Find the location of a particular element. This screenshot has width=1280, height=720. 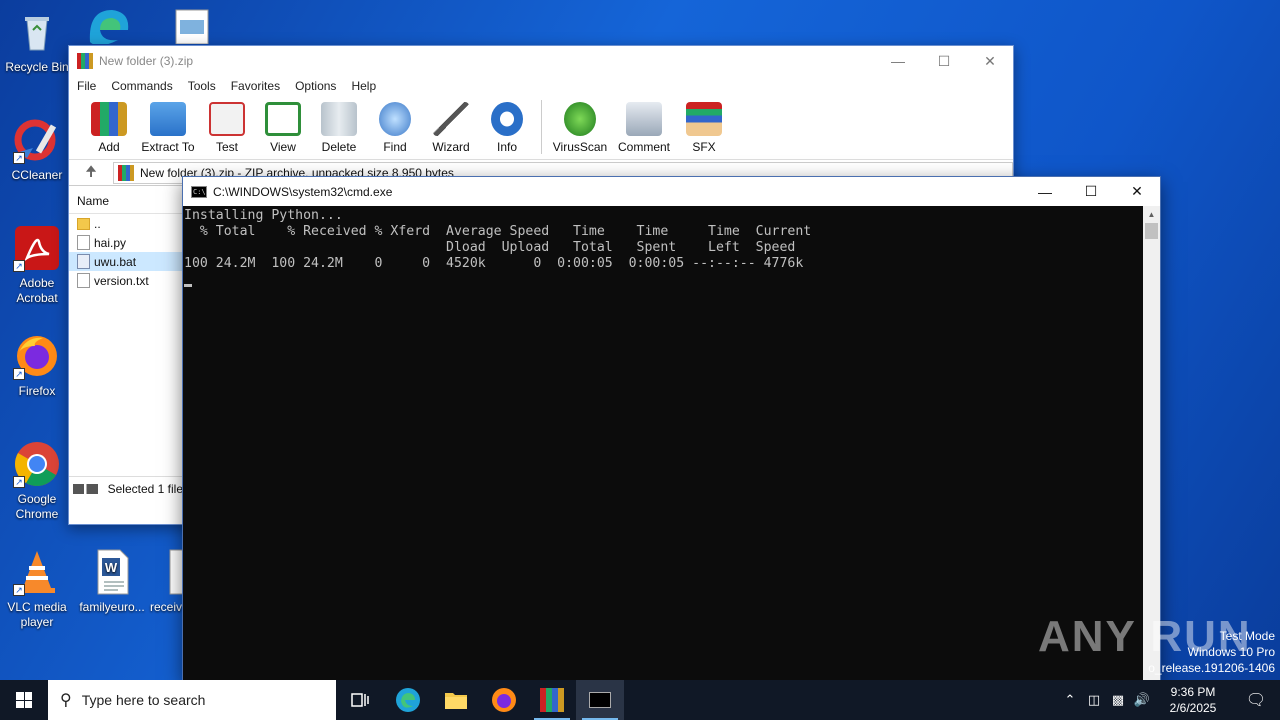

desktop-icon-adobe-acrobat: ↗ Adobe Acrobat is located at coordinates (37, 265).